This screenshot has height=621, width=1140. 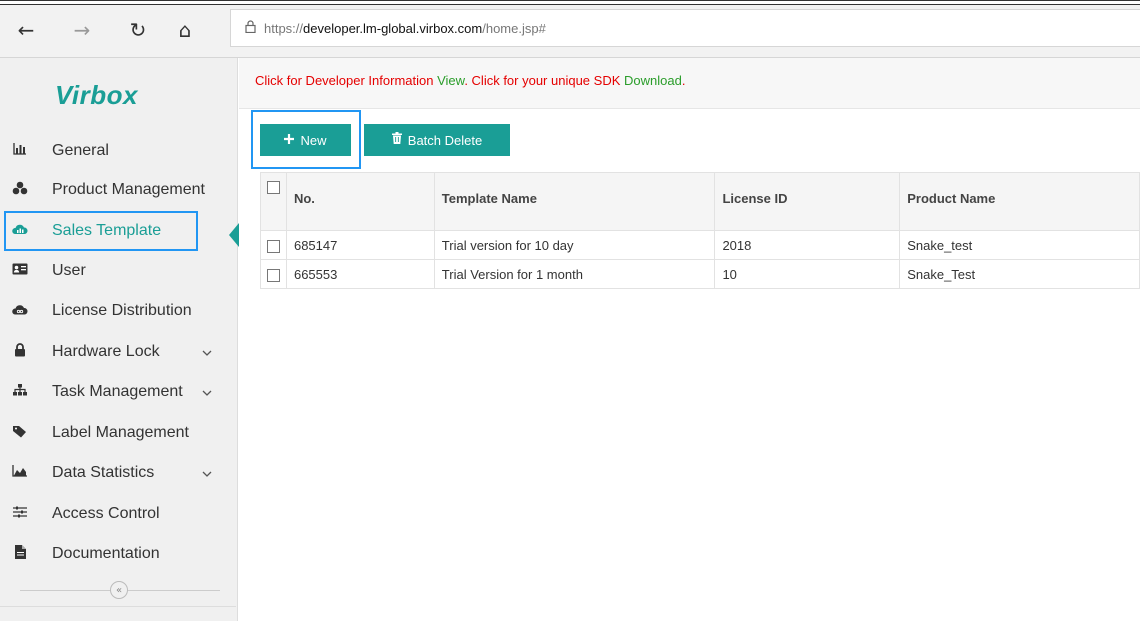 I want to click on back-icon: ←, so click(x=26, y=30).